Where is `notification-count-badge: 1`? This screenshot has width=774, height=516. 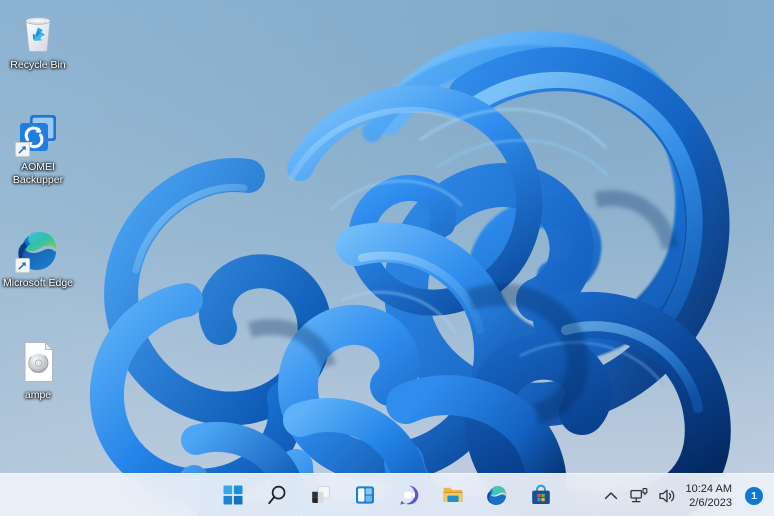 notification-count-badge: 1 is located at coordinates (754, 495).